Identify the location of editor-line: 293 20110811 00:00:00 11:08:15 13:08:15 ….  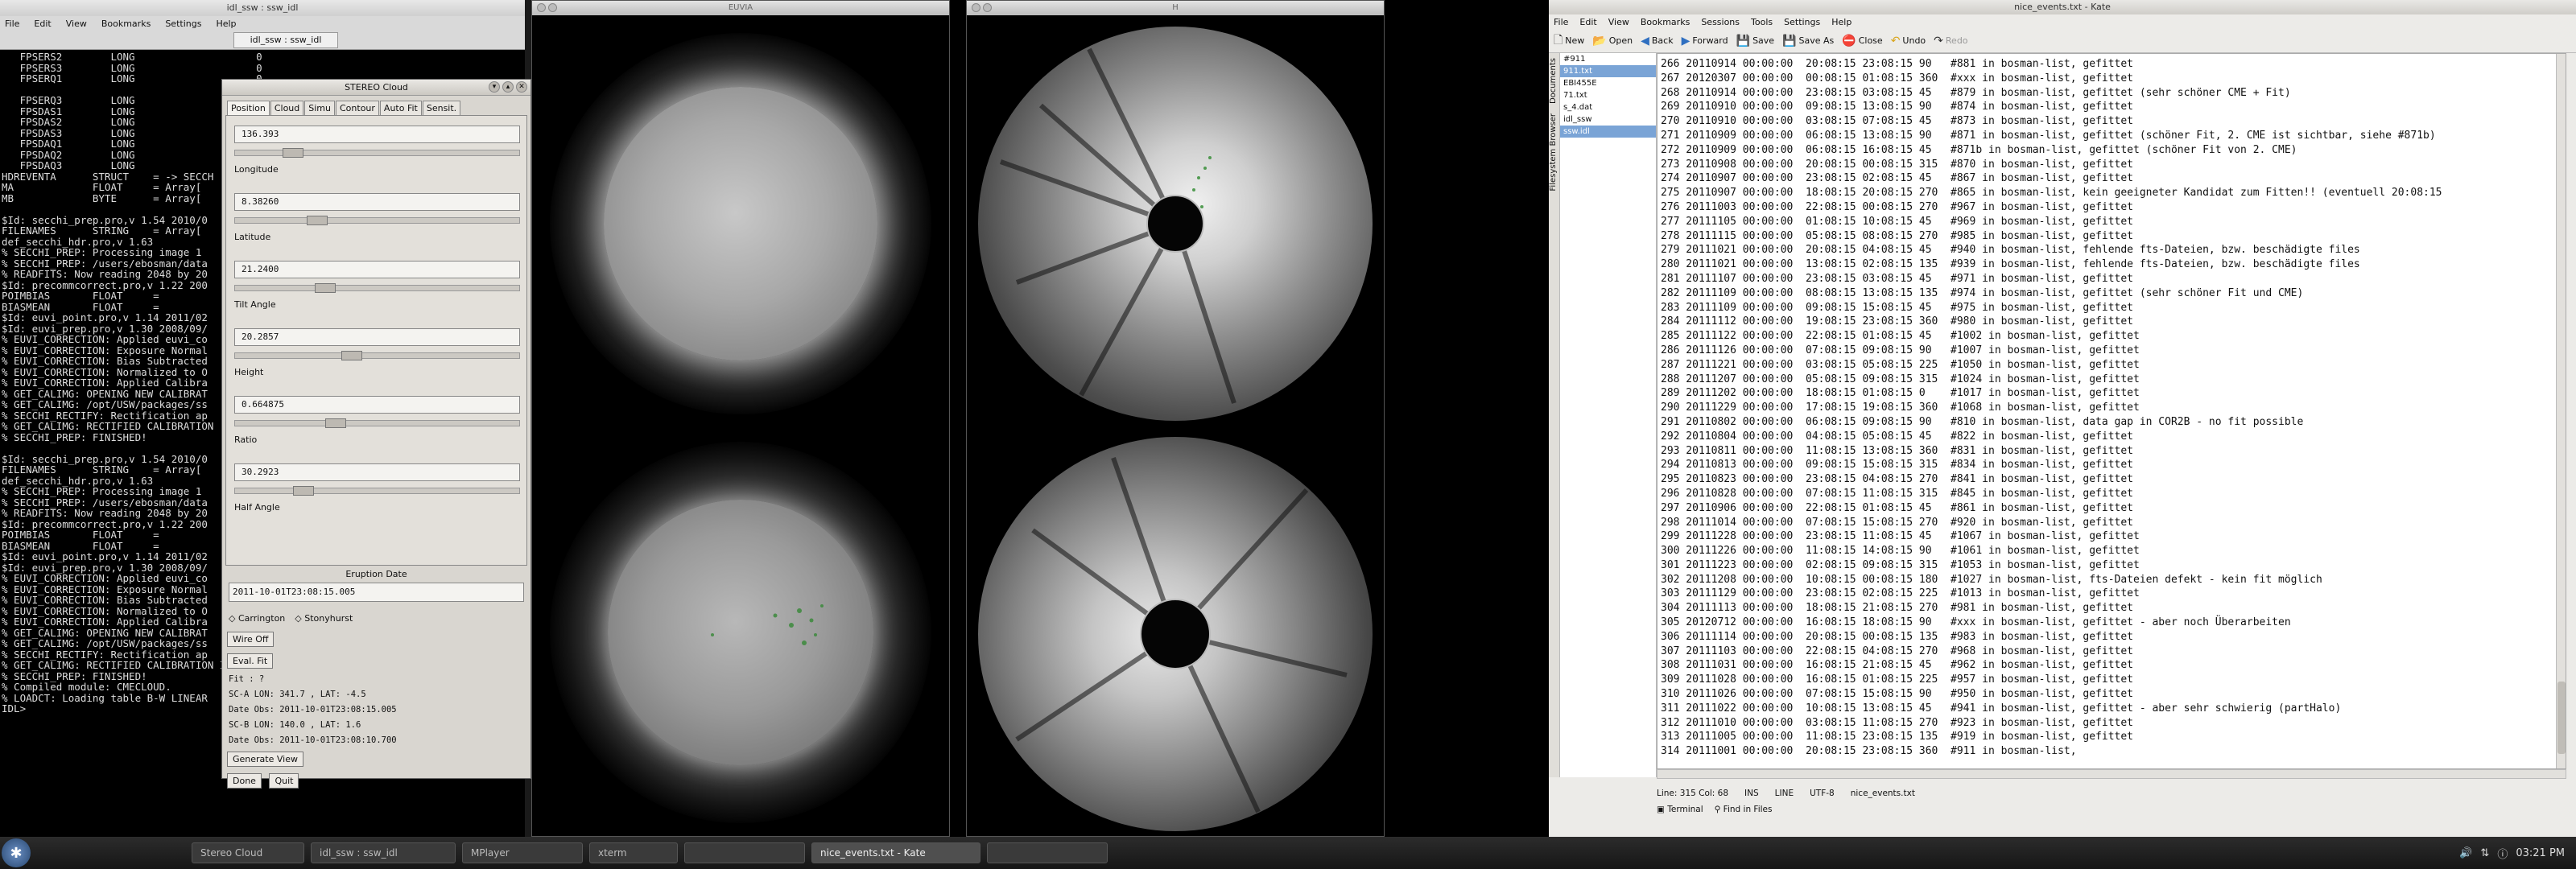
(2051, 451).